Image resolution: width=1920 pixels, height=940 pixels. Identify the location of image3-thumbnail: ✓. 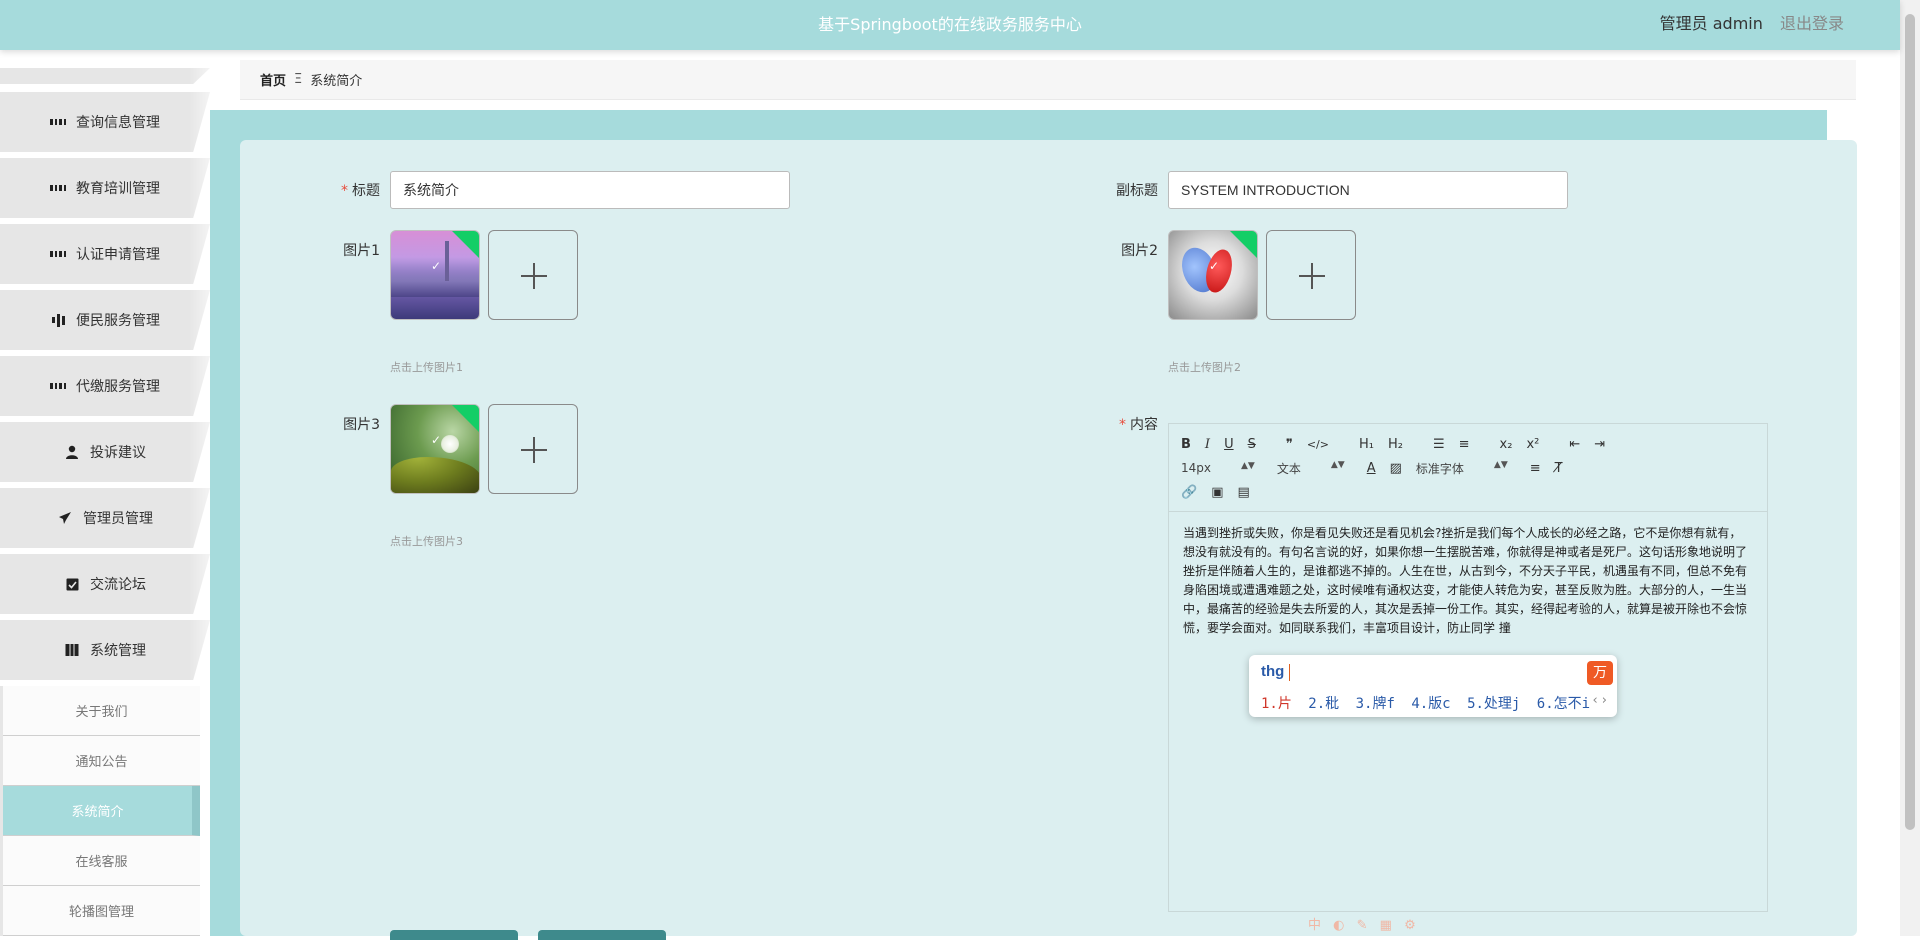
(435, 449).